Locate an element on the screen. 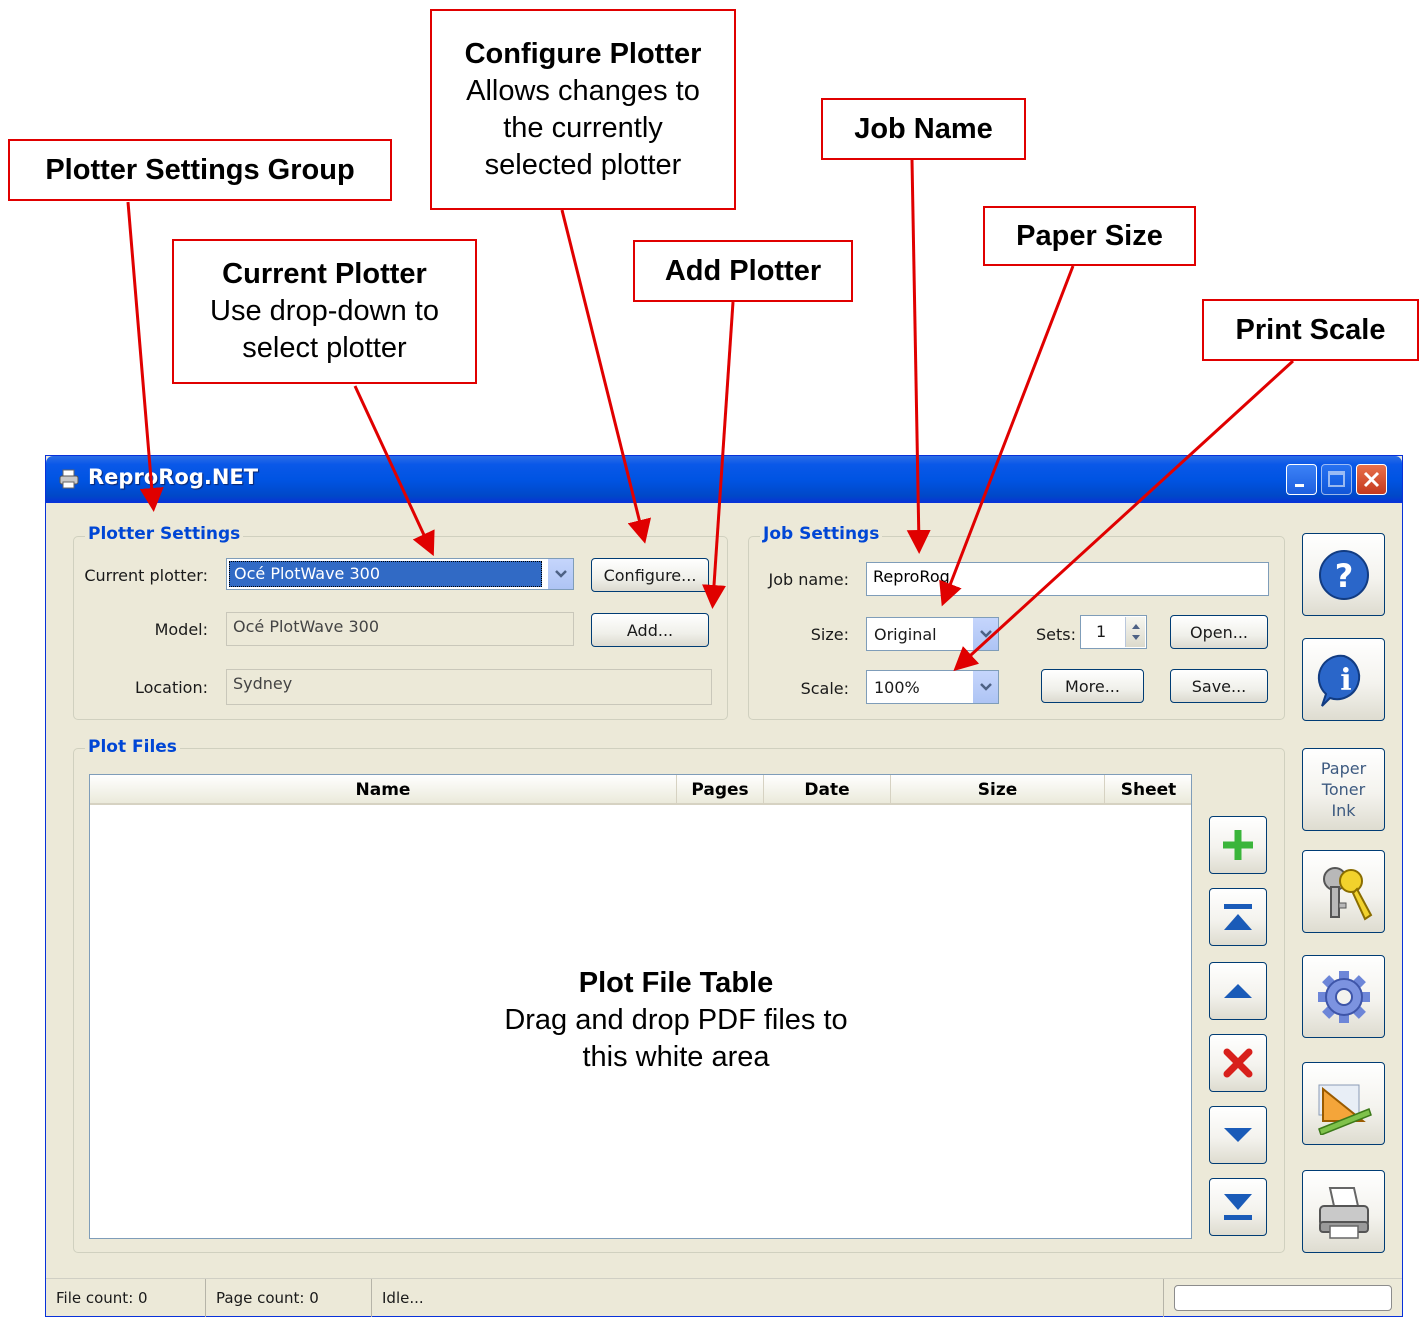 The height and width of the screenshot is (1318, 1422). callout-title: Current Plotter is located at coordinates (324, 274).